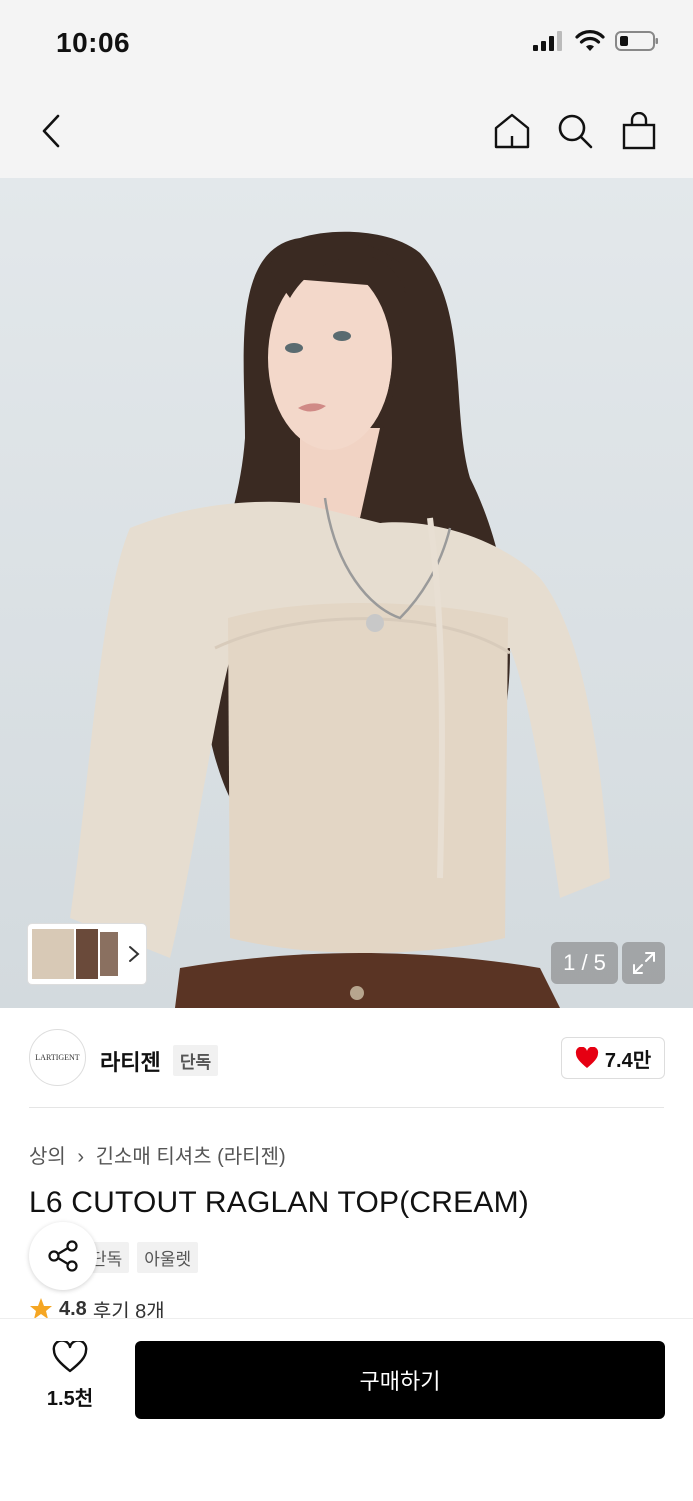 This screenshot has width=693, height=1501. What do you see at coordinates (628, 1060) in the screenshot?
I see `brand-like-count: 7.4만` at bounding box center [628, 1060].